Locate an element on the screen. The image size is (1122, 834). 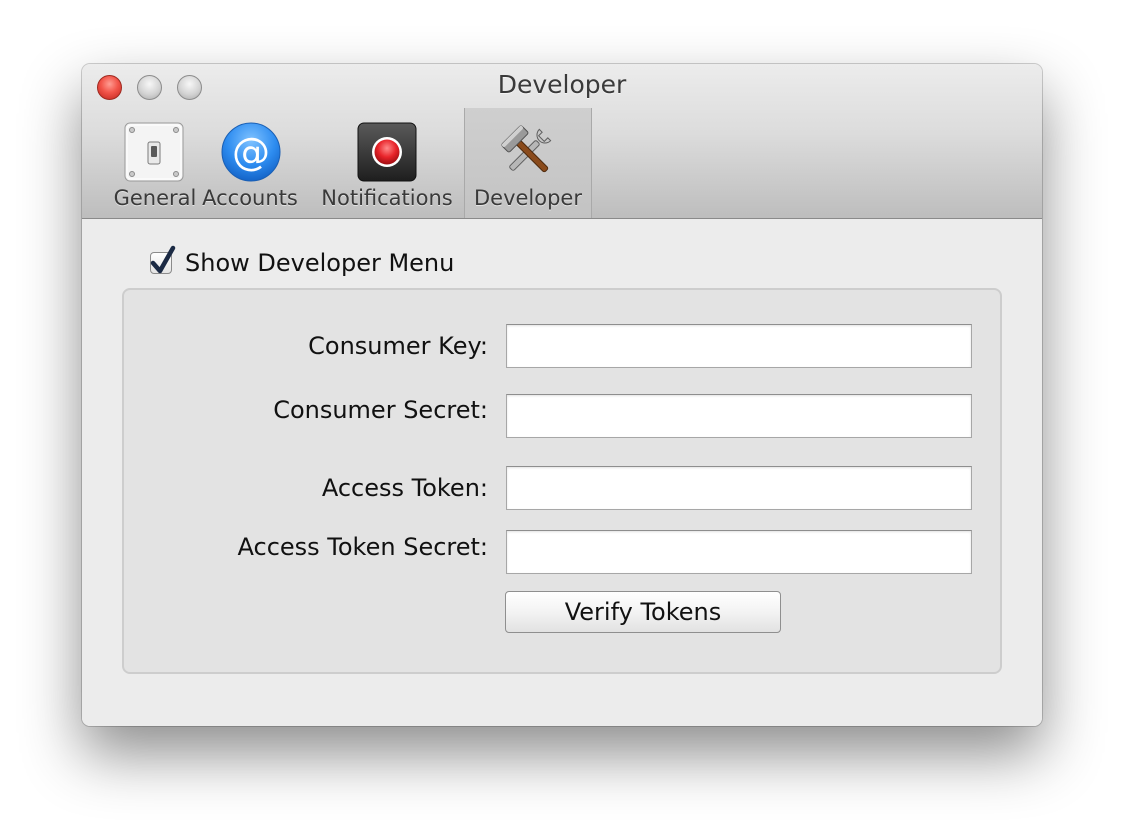
tab-notifications: Notifications is located at coordinates (387, 163).